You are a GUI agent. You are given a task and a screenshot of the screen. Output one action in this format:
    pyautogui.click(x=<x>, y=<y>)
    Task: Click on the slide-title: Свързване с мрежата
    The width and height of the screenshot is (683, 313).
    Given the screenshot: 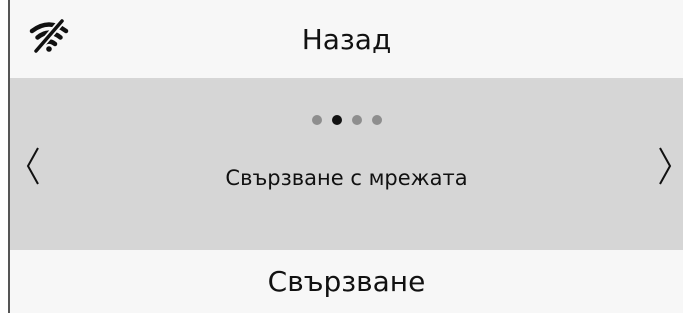 What is the action you would take?
    pyautogui.click(x=346, y=178)
    